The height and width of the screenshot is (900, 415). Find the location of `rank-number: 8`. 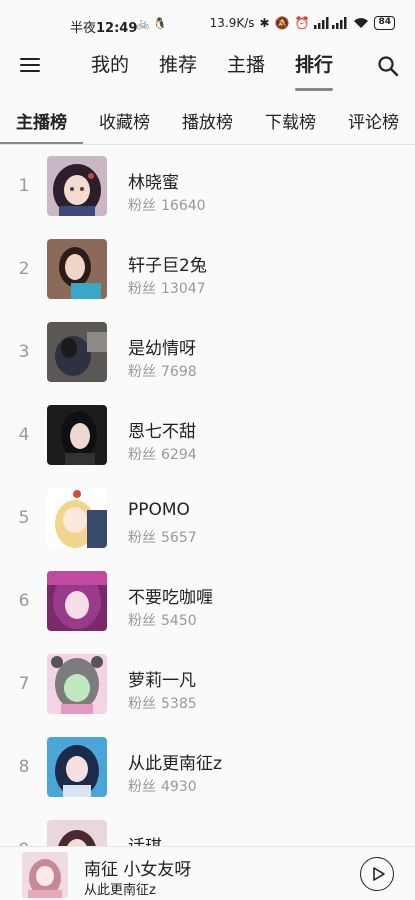

rank-number: 8 is located at coordinates (24, 767).